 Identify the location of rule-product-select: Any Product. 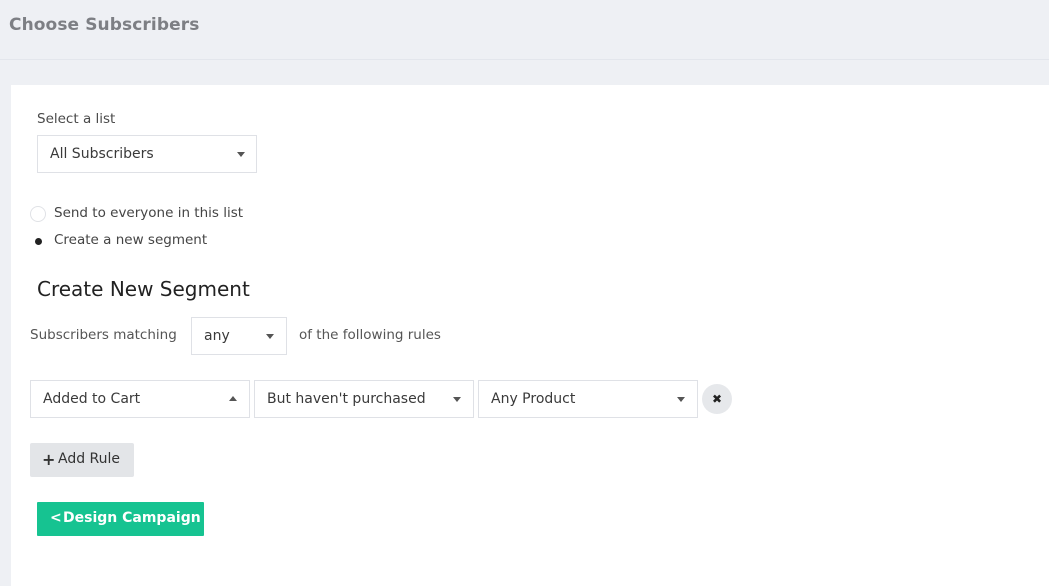
(588, 399).